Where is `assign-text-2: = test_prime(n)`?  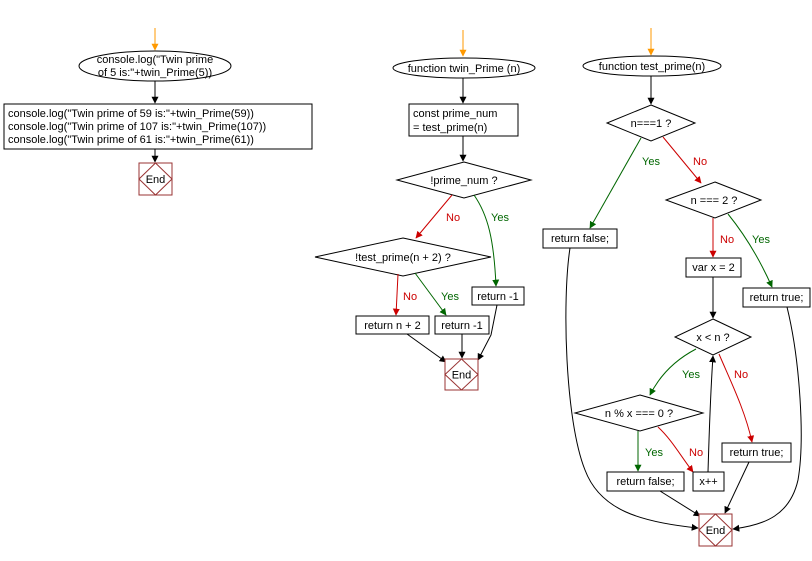 assign-text-2: = test_prime(n) is located at coordinates (450, 128).